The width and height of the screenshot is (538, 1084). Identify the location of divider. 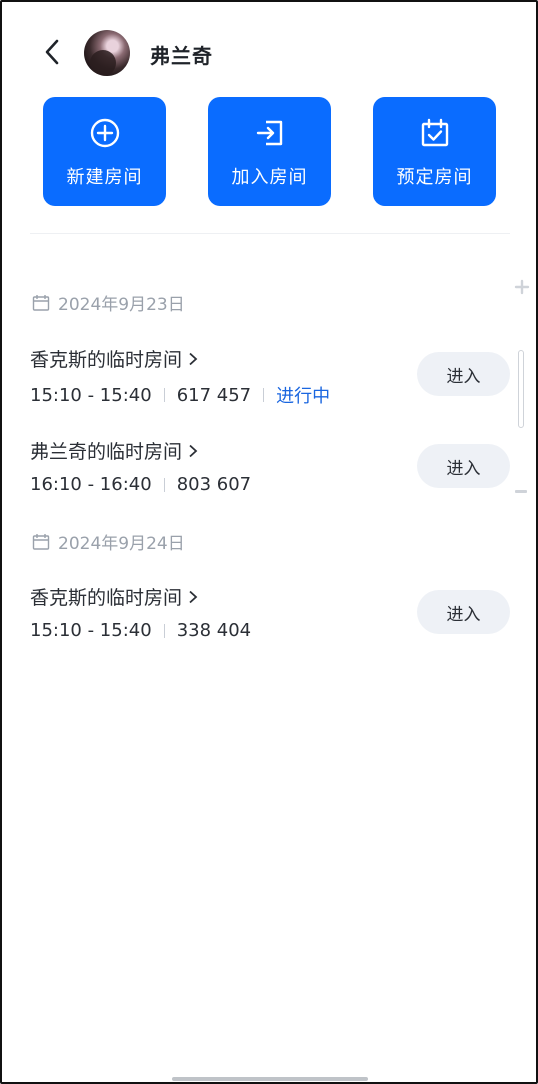
(270, 233).